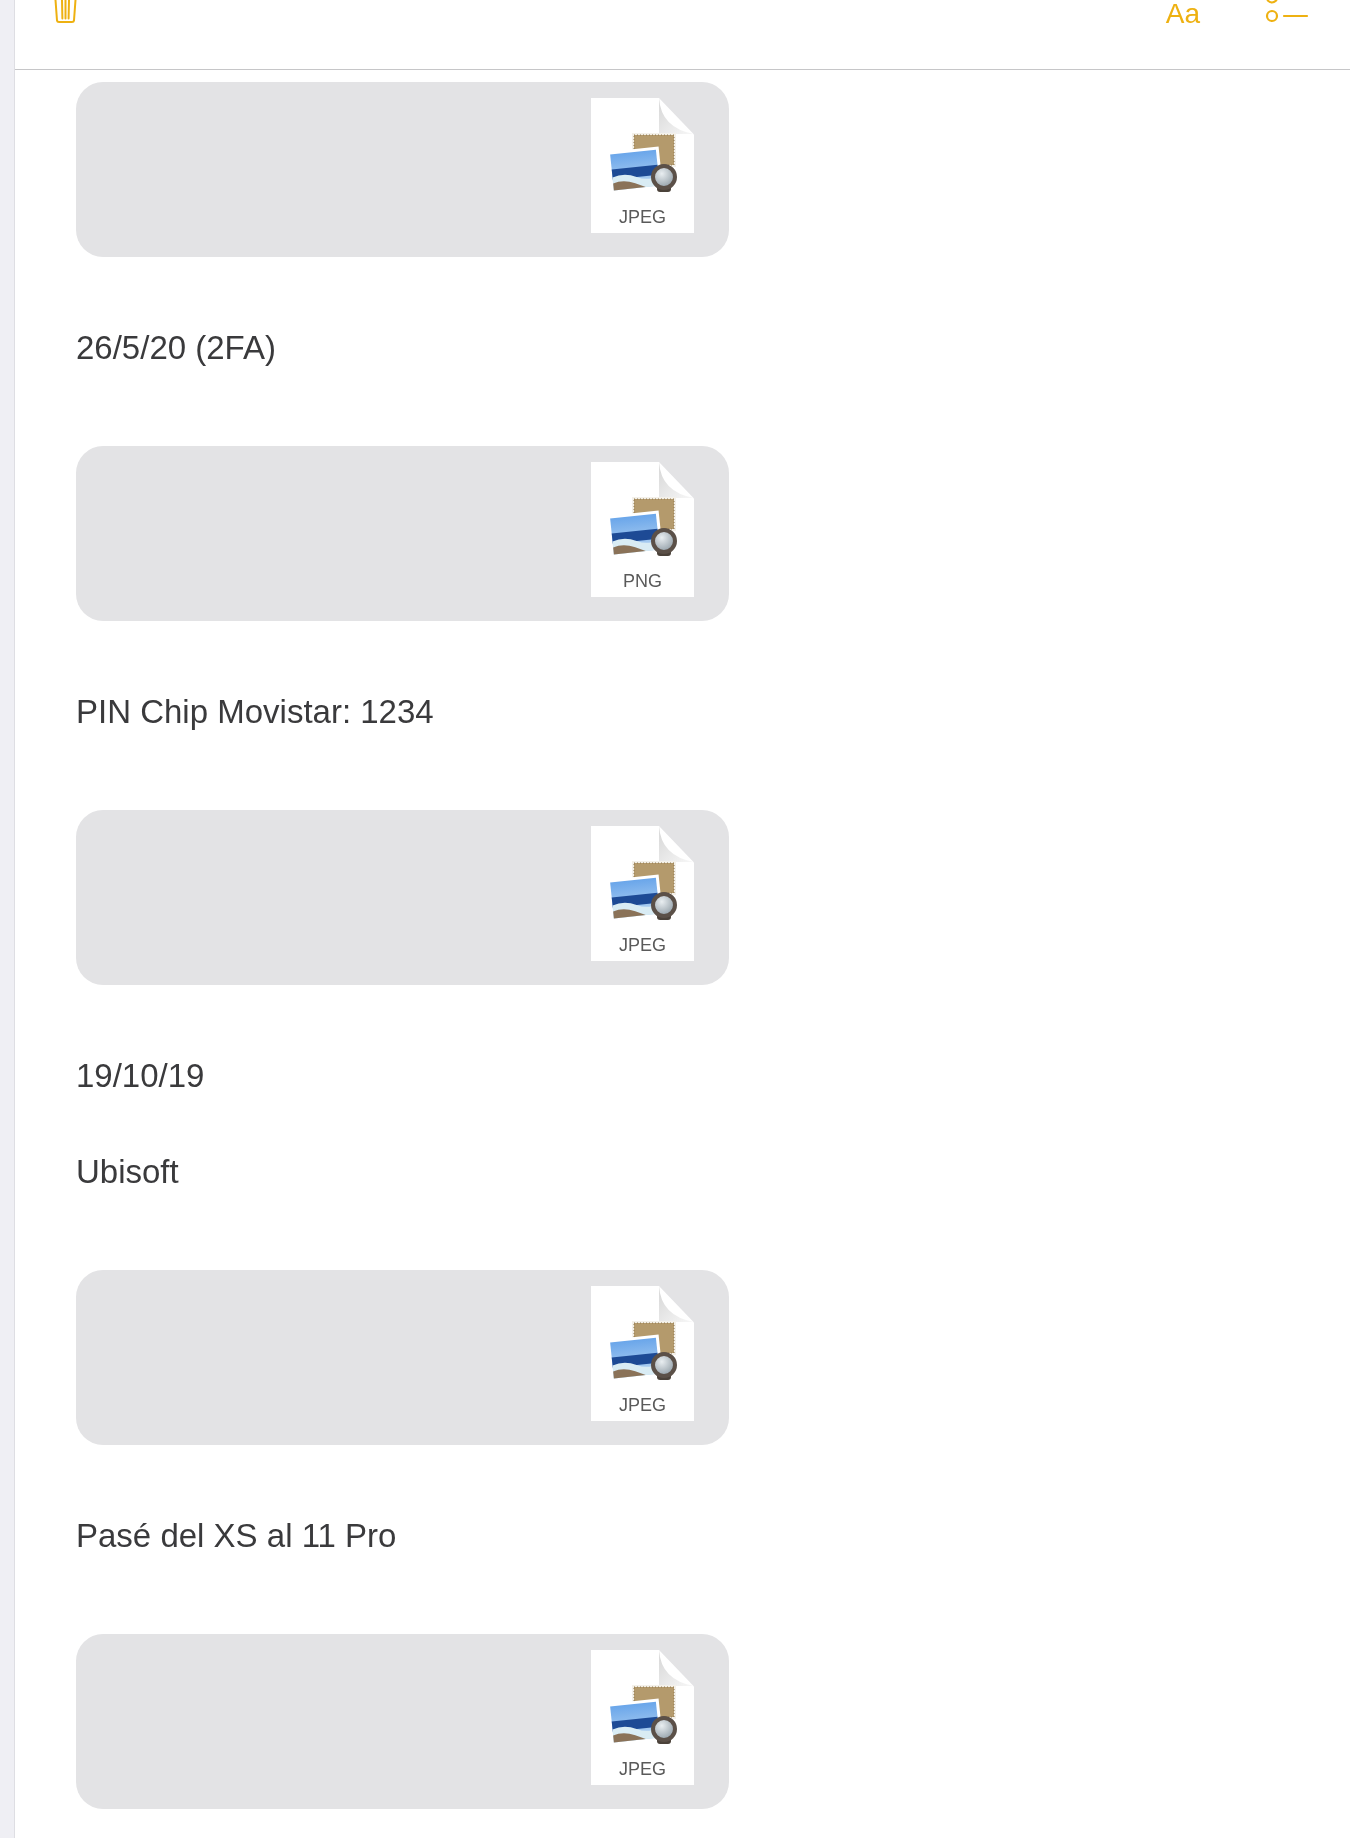 Image resolution: width=1350 pixels, height=1838 pixels. What do you see at coordinates (1287, 12) in the screenshot?
I see `checklist-icon` at bounding box center [1287, 12].